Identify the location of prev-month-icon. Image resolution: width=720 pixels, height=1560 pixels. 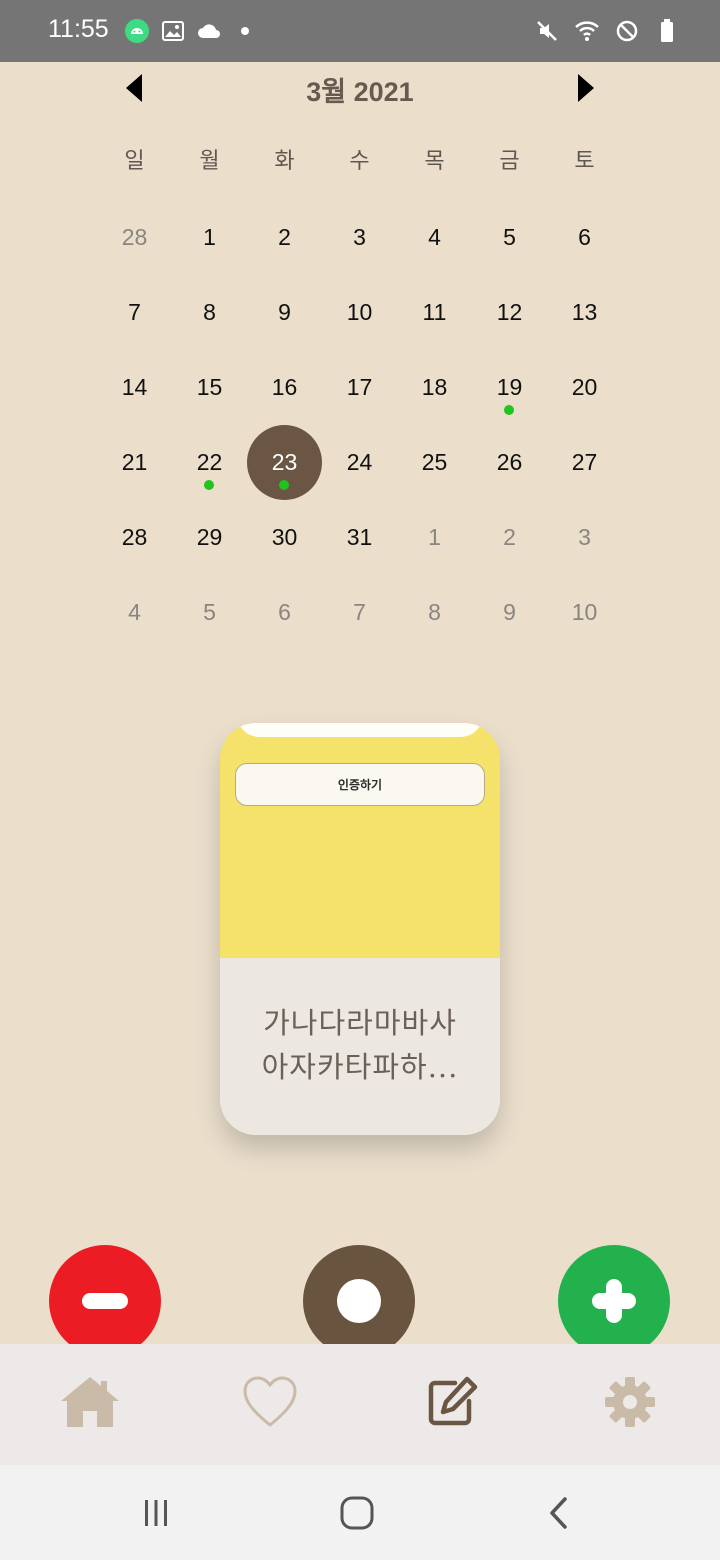
(135, 88).